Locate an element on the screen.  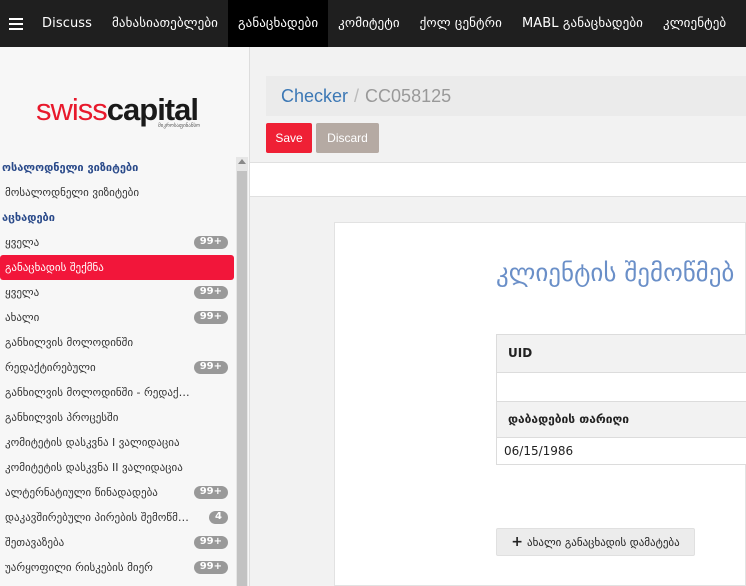
birth-date-field: 06/15/1986 is located at coordinates (621, 451).